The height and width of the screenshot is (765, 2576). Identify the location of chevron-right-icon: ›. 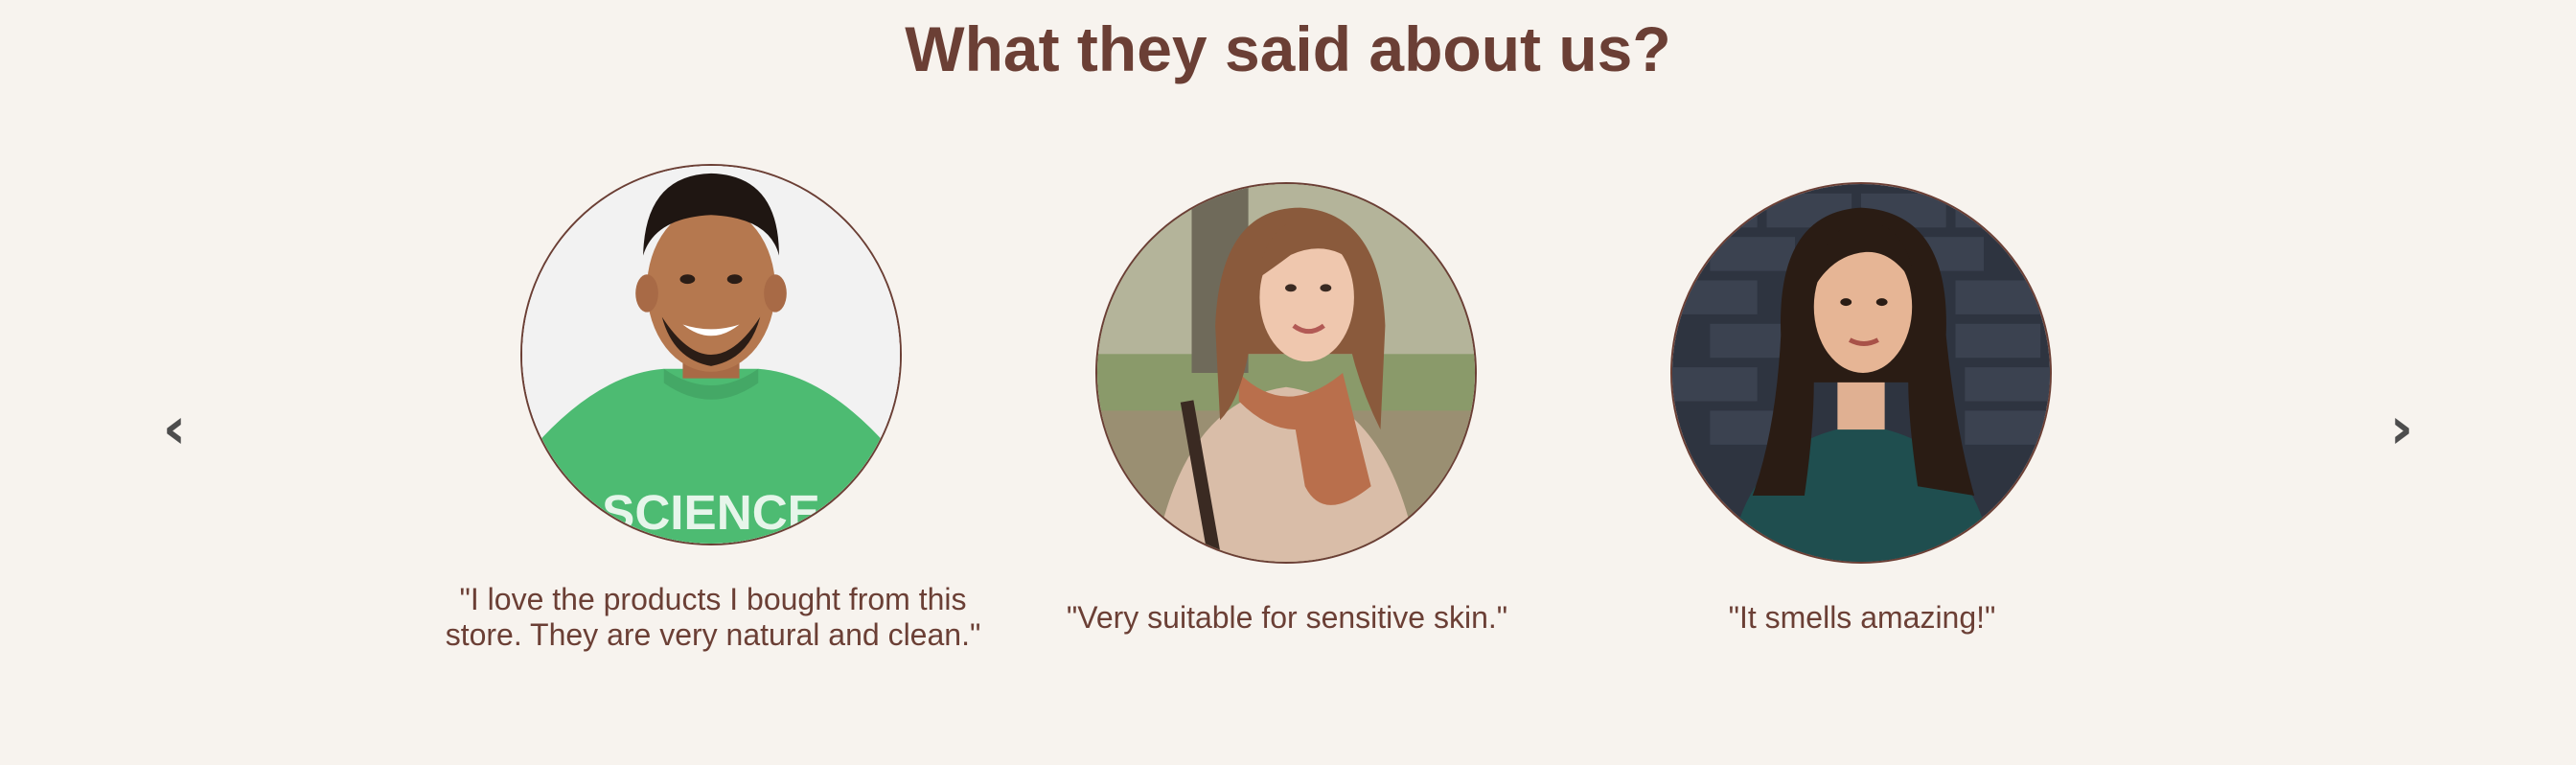
(2401, 428).